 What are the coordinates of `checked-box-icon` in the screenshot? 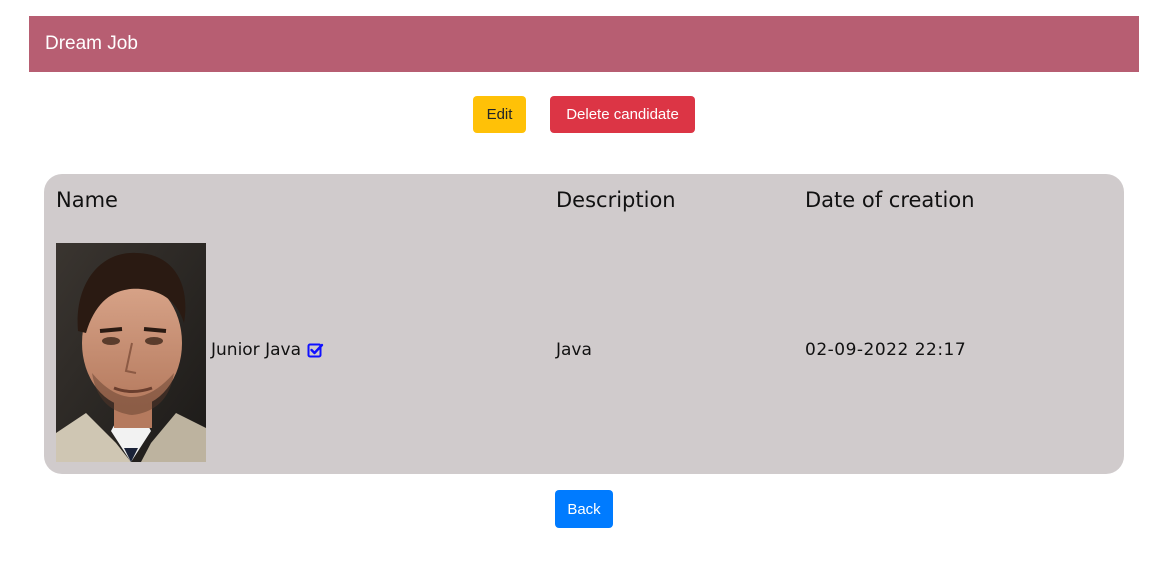 It's located at (315, 350).